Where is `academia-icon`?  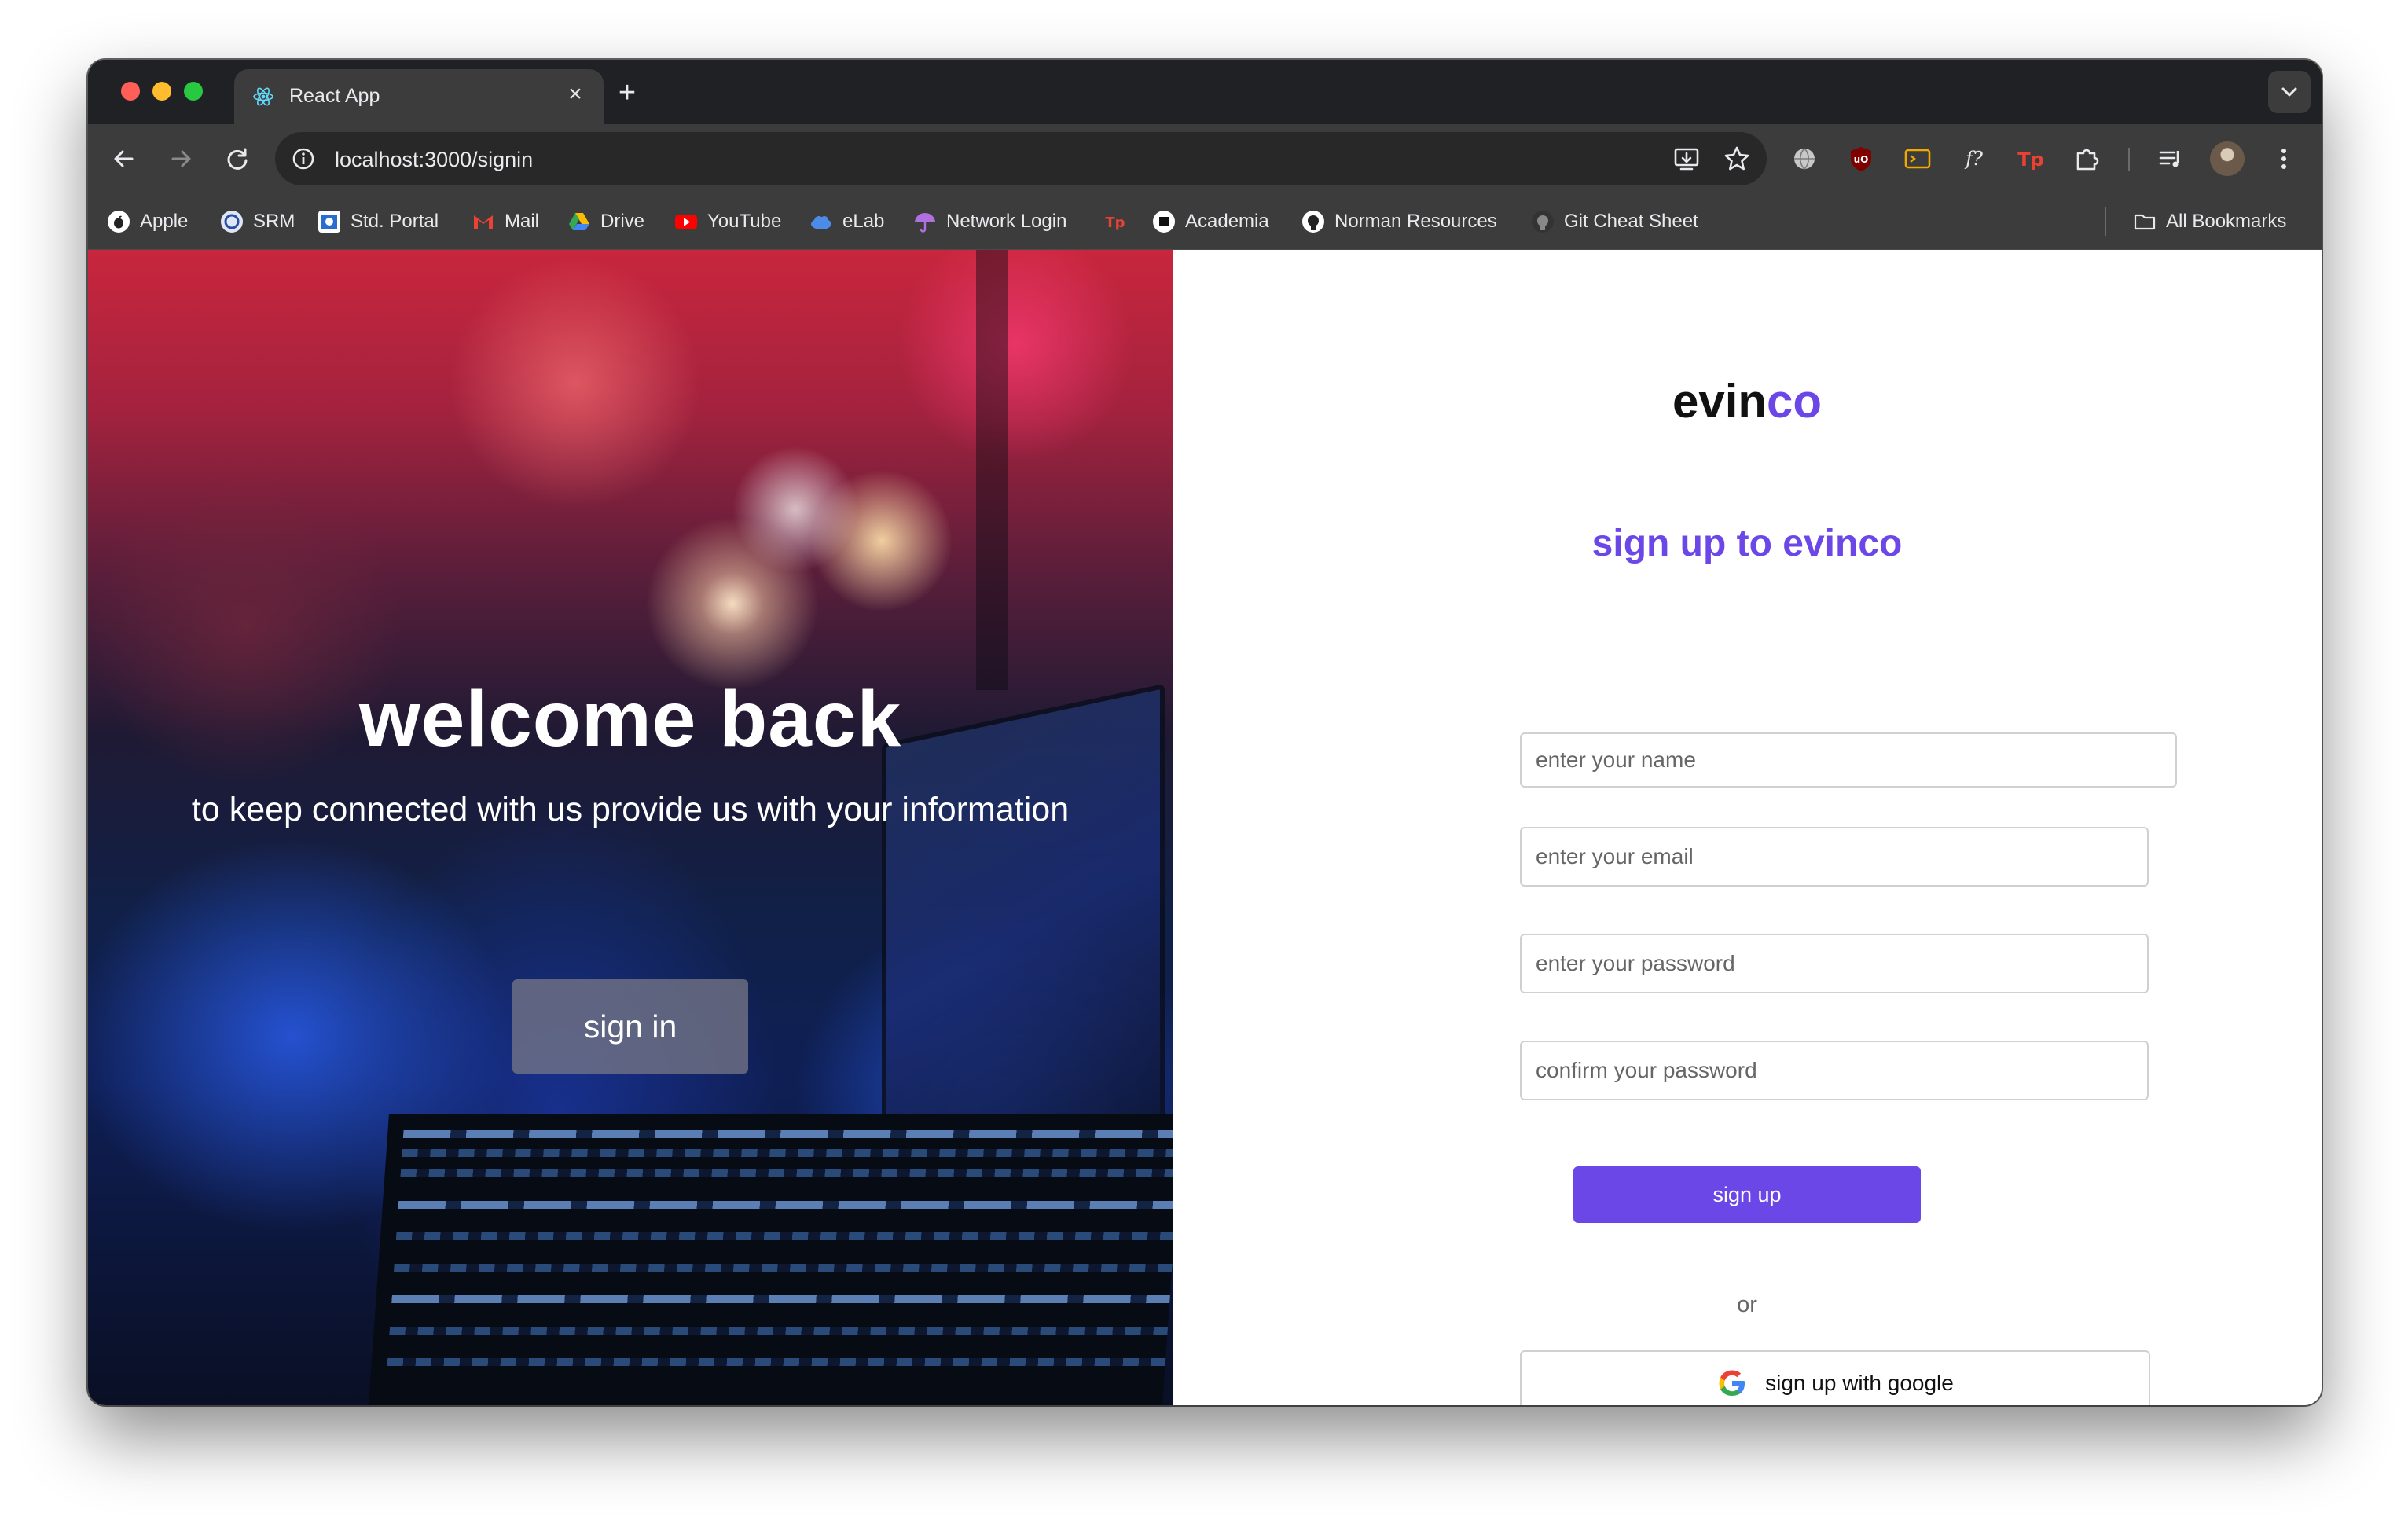
academia-icon is located at coordinates (1164, 222).